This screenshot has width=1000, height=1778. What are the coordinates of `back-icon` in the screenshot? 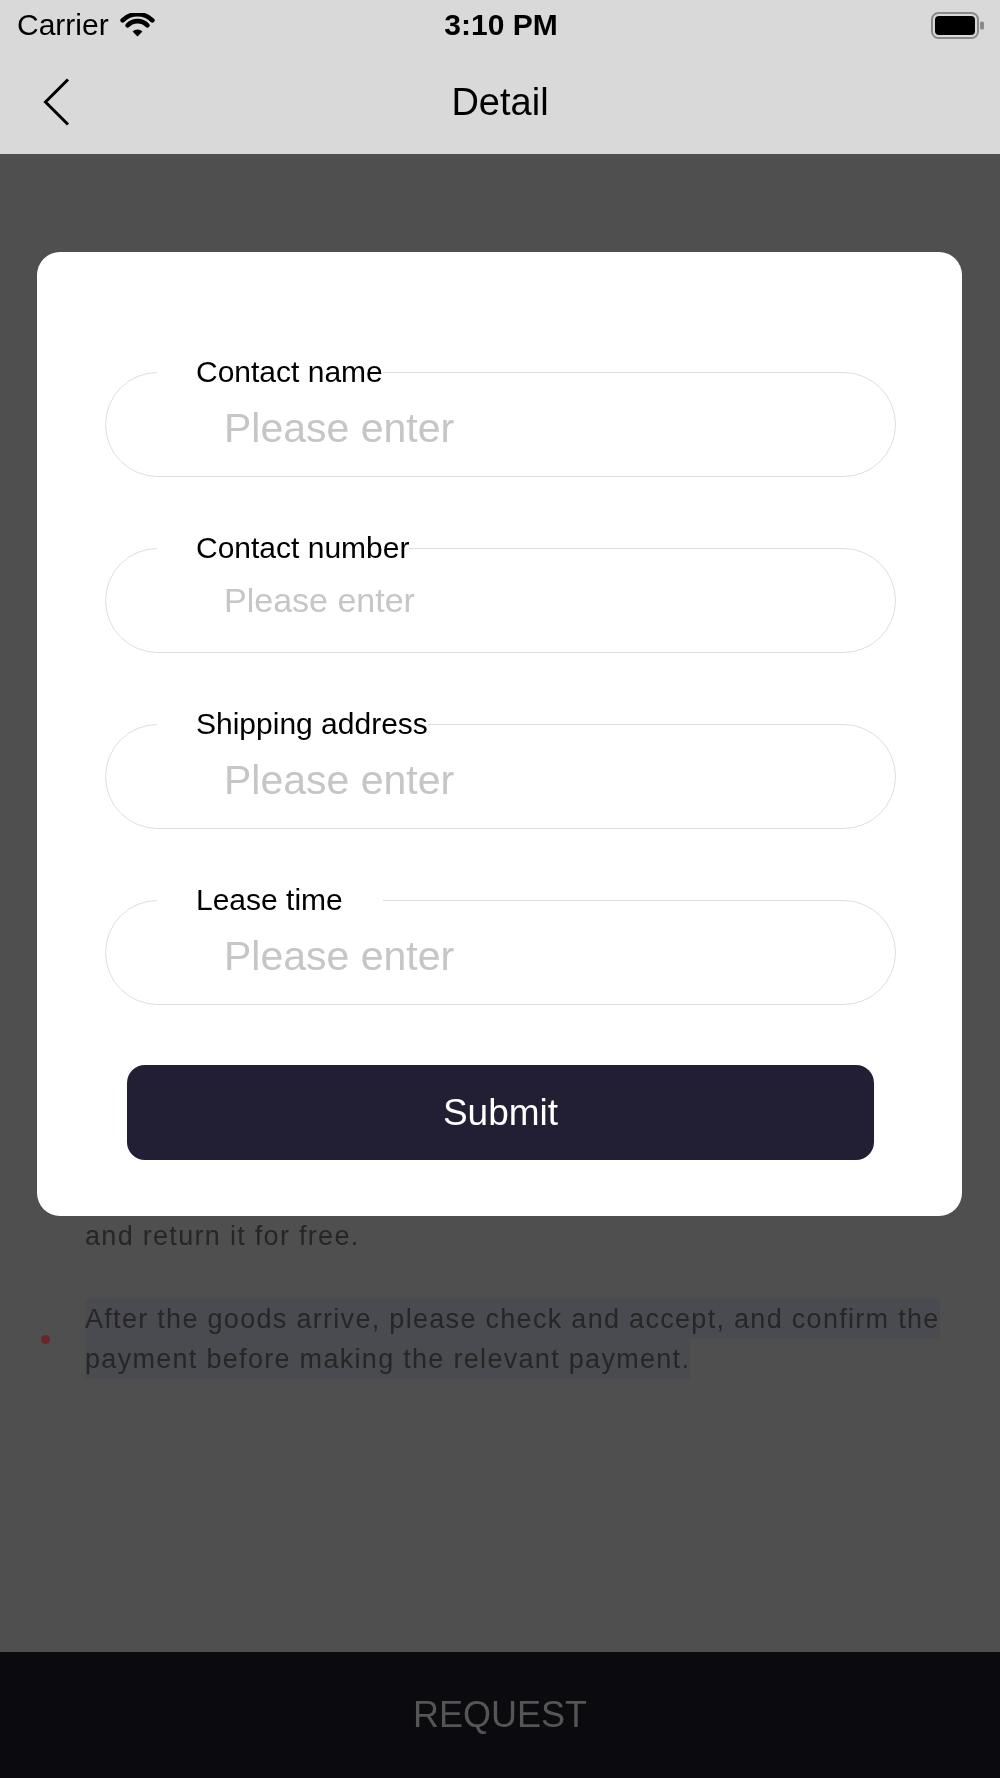 It's located at (56, 102).